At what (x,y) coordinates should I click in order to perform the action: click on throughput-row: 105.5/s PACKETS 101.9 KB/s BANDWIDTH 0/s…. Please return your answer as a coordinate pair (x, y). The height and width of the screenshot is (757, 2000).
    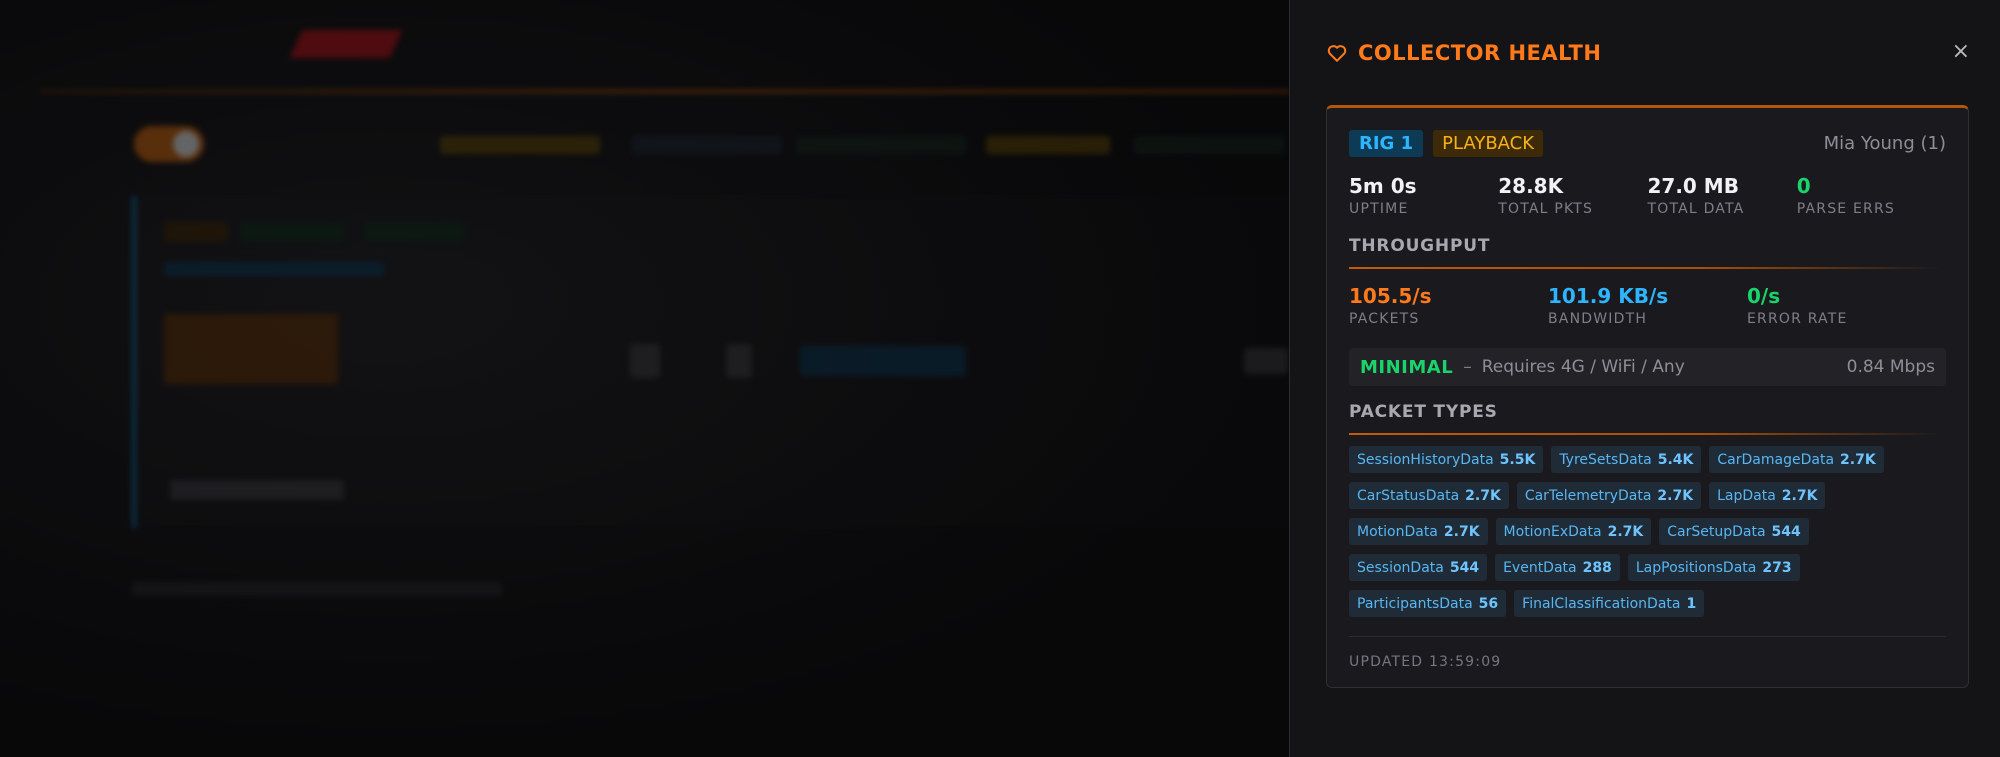
    Looking at the image, I should click on (1647, 305).